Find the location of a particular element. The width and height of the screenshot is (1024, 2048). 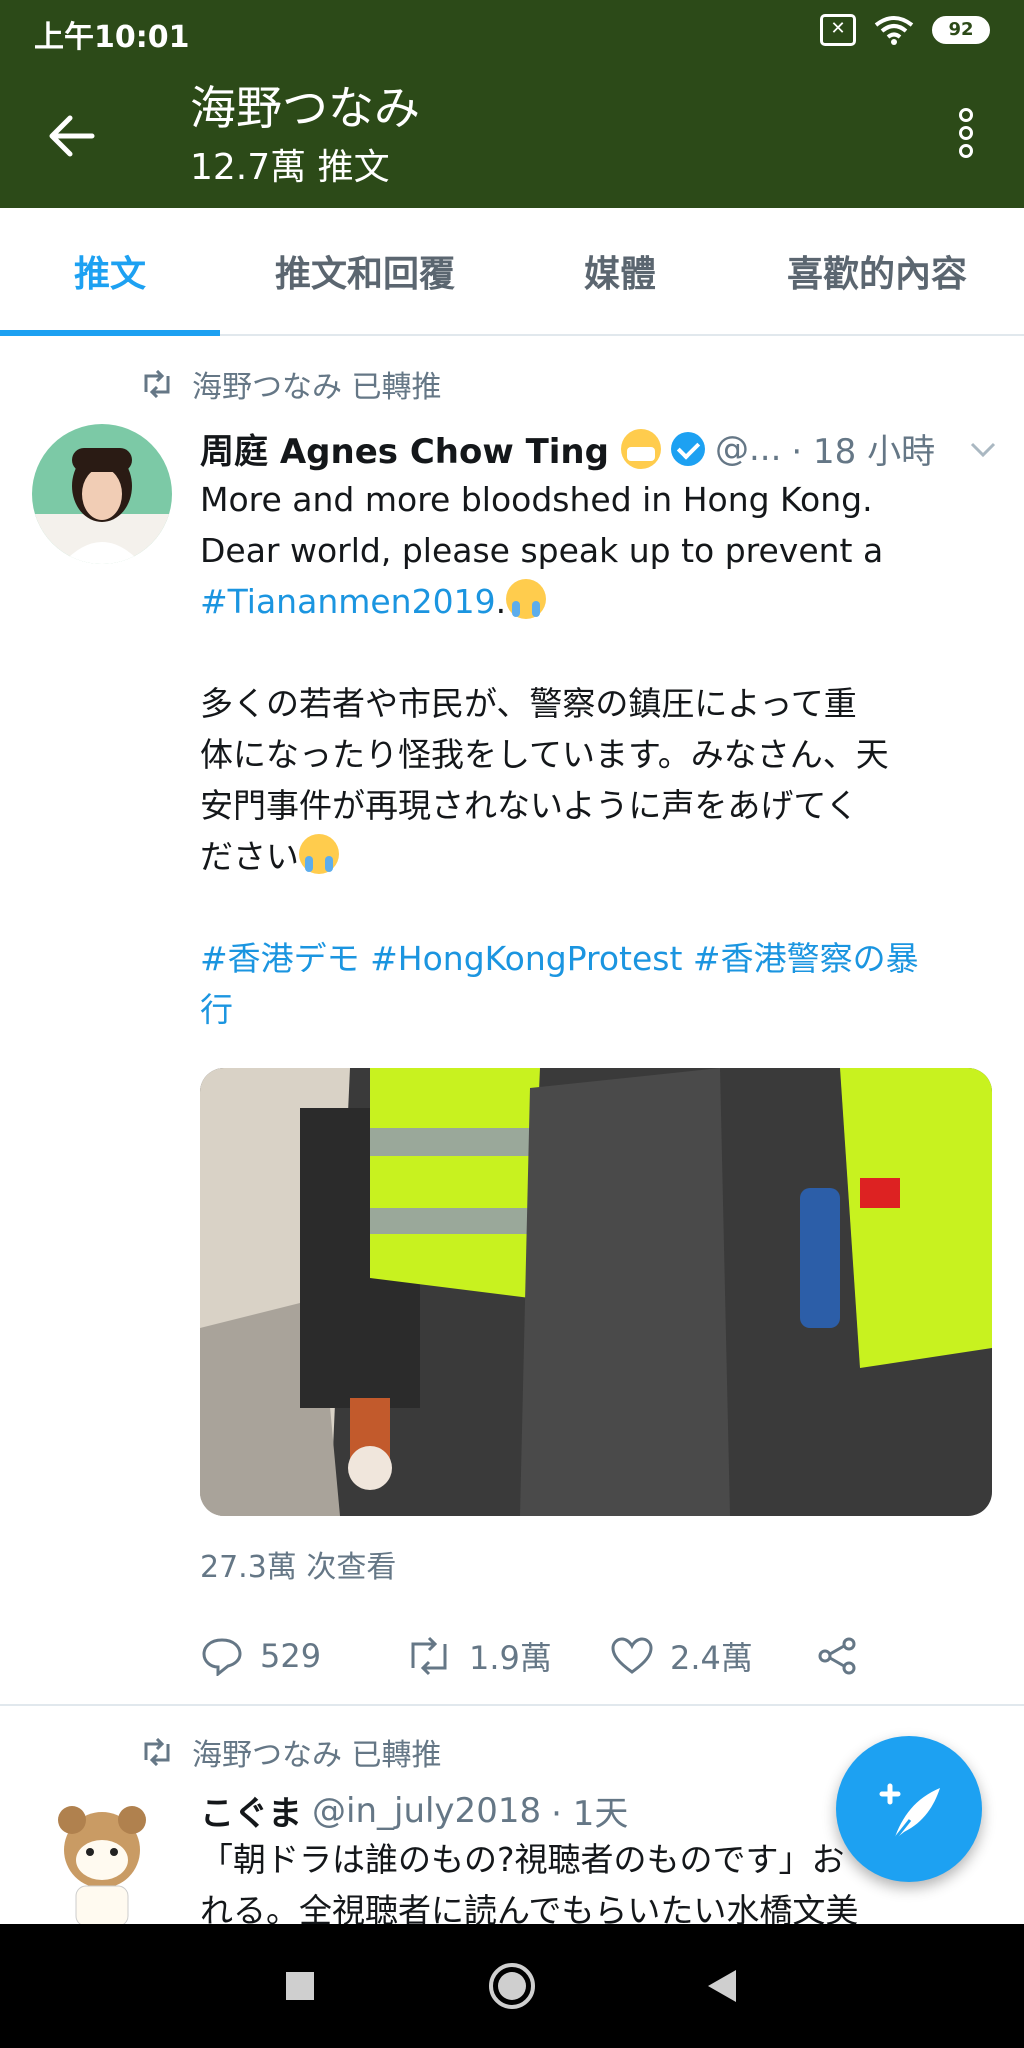

tweet-line: 安門事件が再現されないように声をあげてく is located at coordinates (529, 805).